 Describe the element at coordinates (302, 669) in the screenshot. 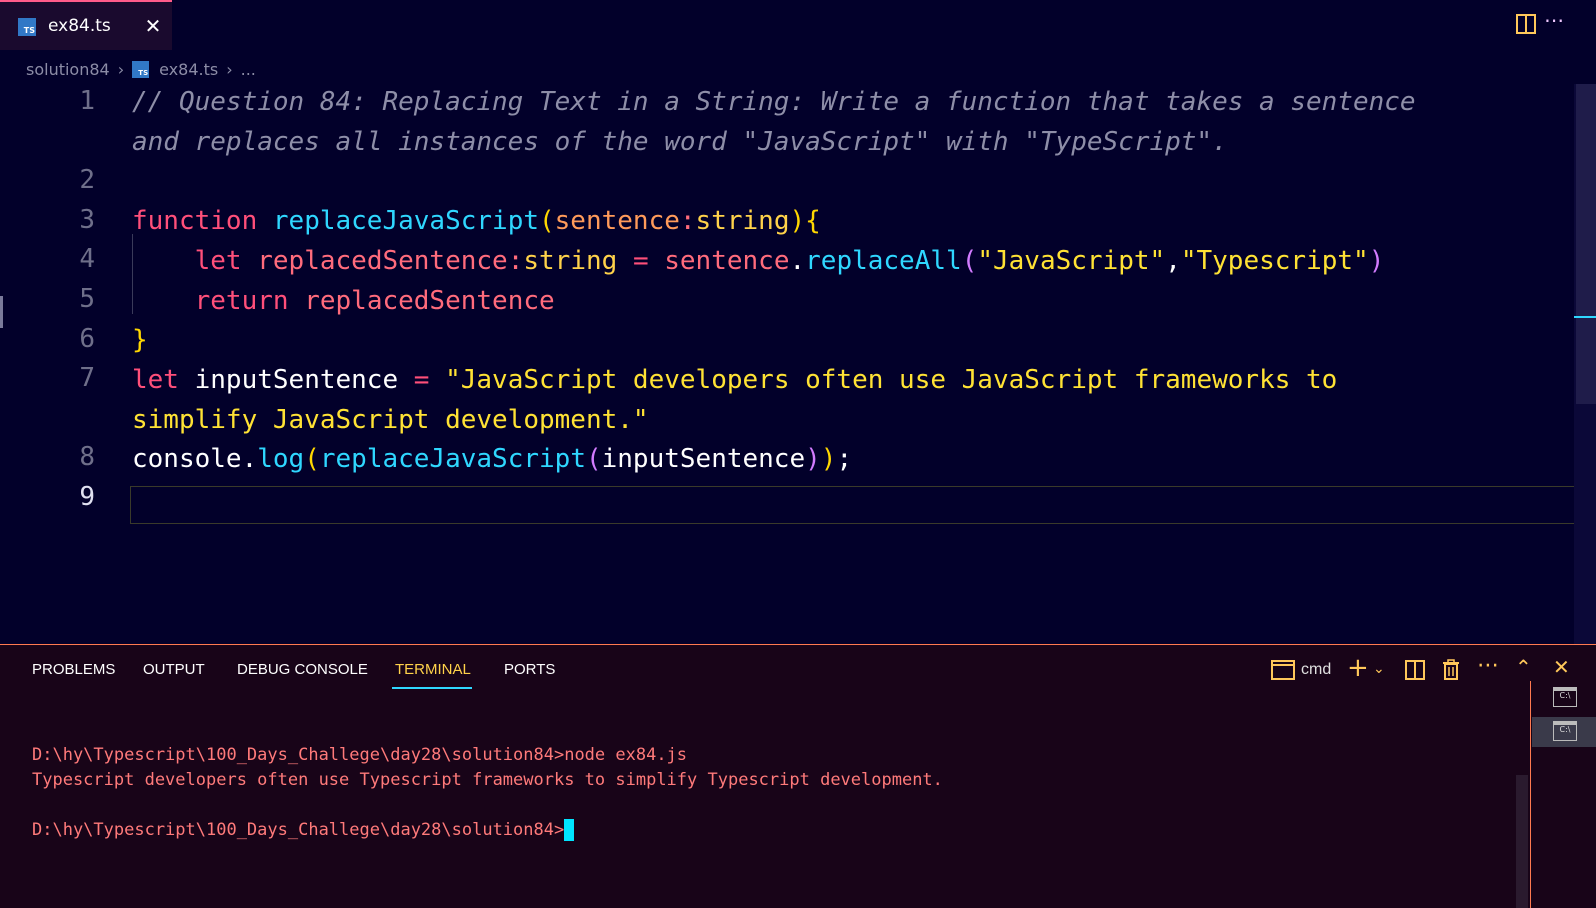

I see `tab-debug-console: DEBUG CONSOLE` at that location.